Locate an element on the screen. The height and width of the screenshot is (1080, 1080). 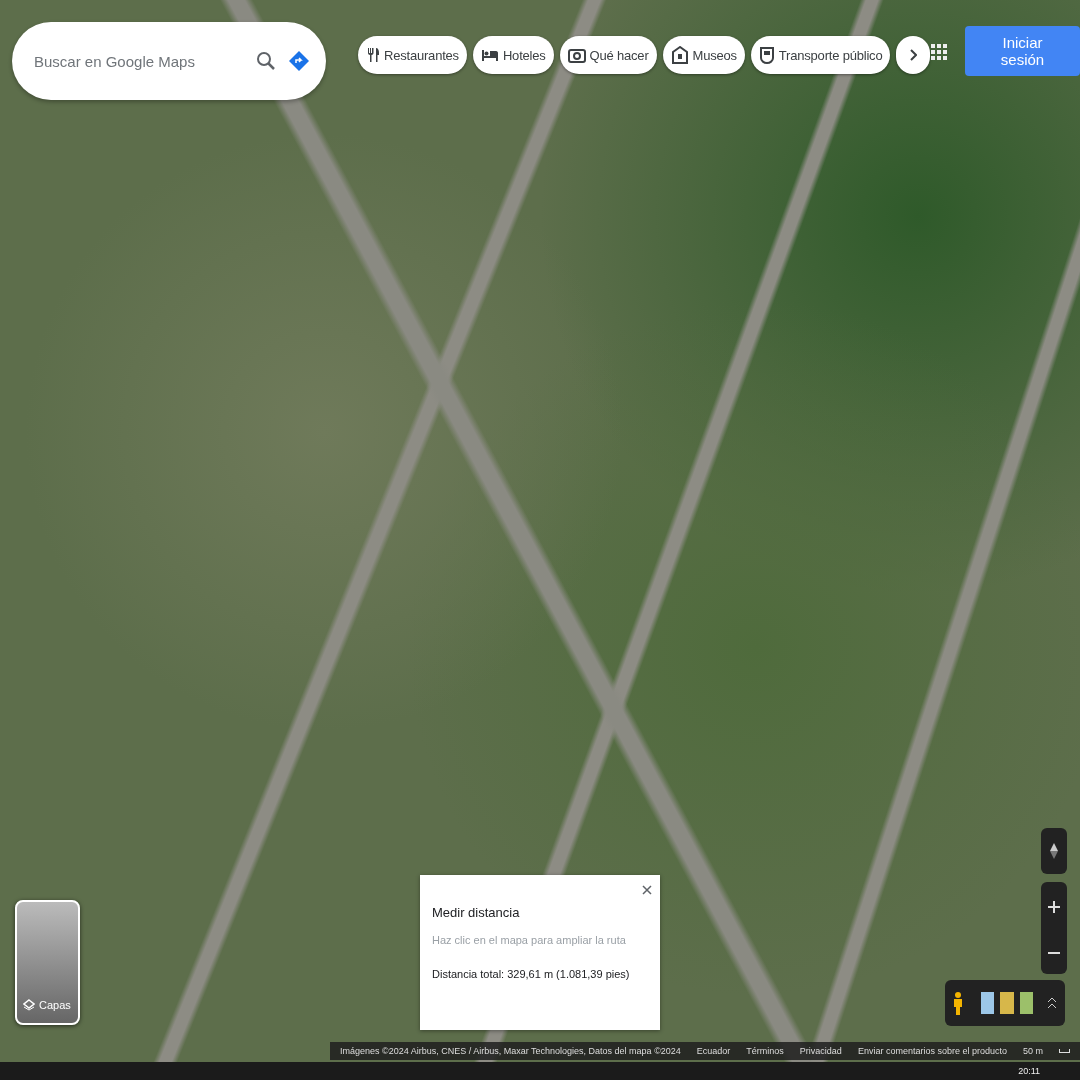
footer-link: Términos is located at coordinates (765, 1051).